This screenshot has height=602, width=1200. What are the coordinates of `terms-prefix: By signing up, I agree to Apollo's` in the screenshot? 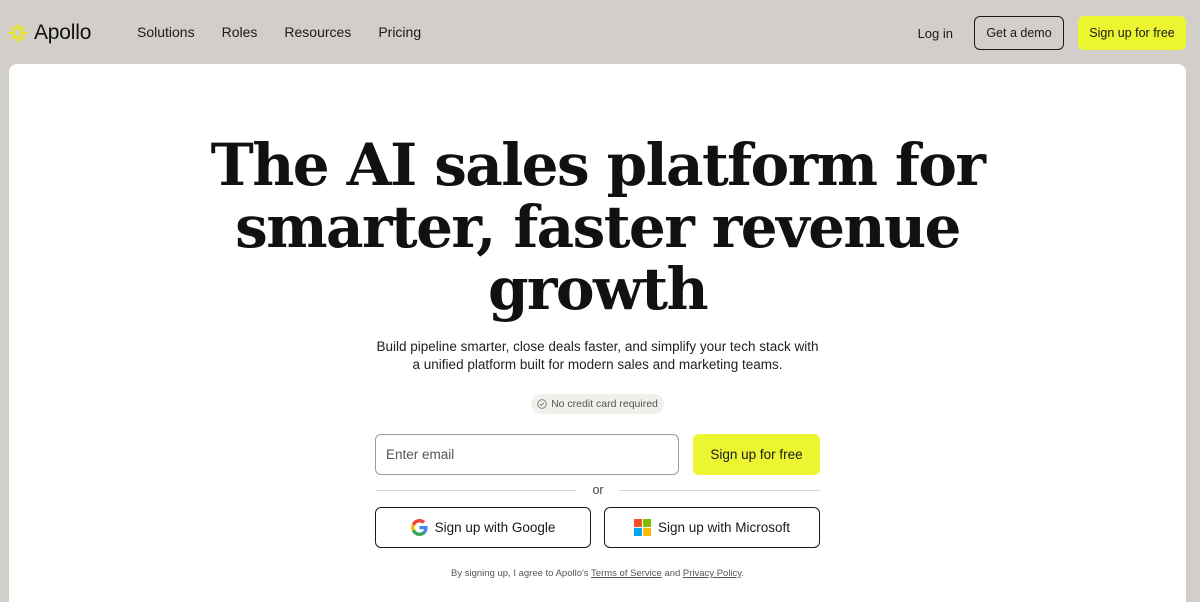 It's located at (520, 573).